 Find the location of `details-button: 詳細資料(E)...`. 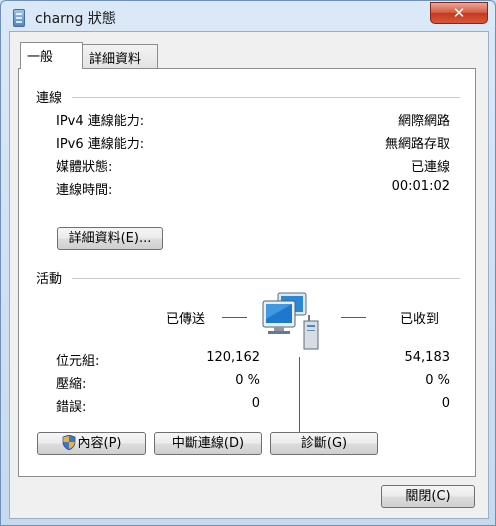

details-button: 詳細資料(E)... is located at coordinates (110, 238).